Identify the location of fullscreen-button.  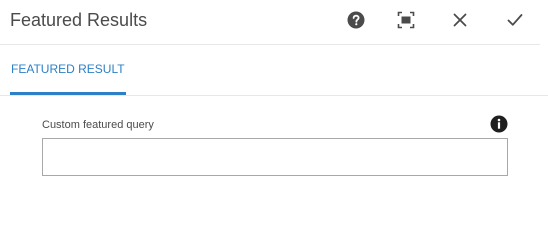
(406, 20).